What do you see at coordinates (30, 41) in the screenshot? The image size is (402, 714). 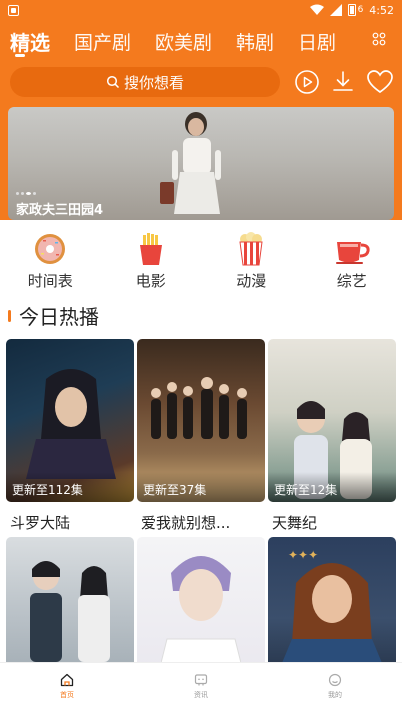 I see `tab-featured: 精选` at bounding box center [30, 41].